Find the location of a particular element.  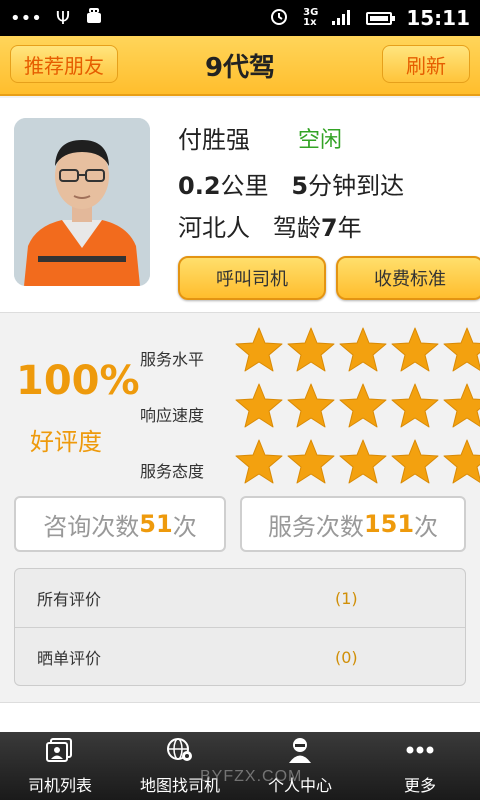

rating-label-service-attitude: 服务态度 is located at coordinates (172, 471).